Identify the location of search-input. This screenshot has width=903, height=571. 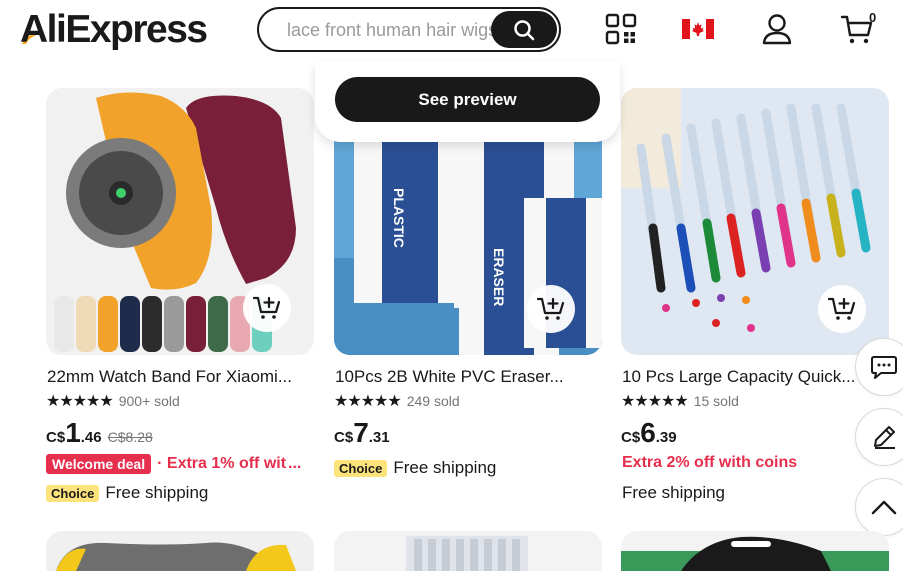
(392, 30).